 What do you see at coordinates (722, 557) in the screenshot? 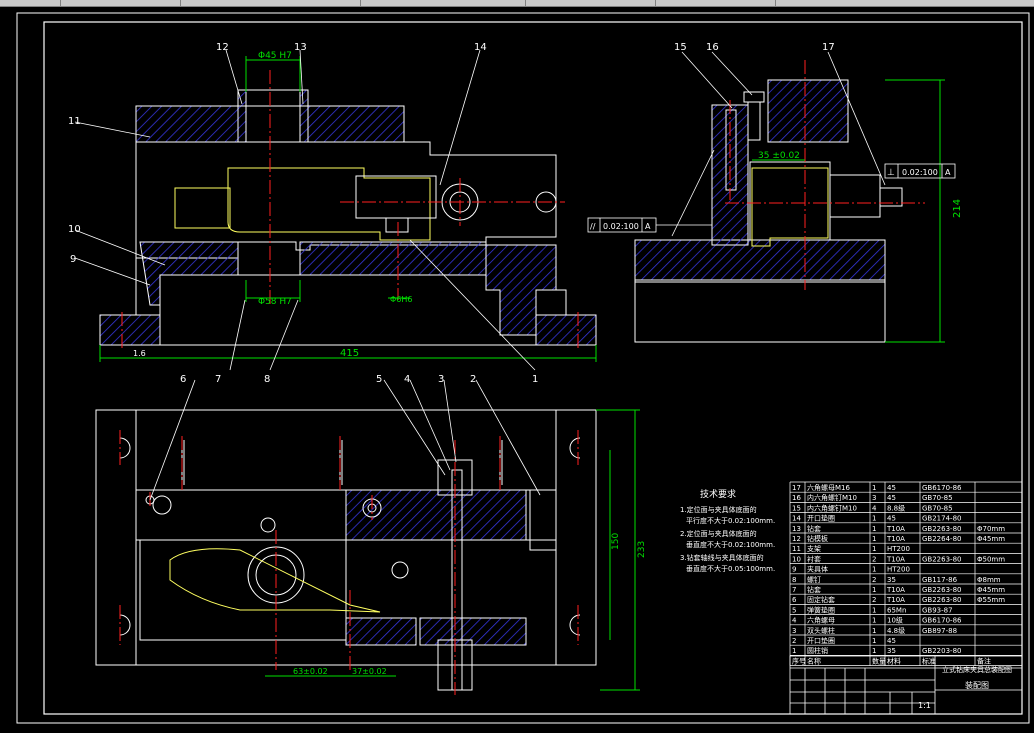
I see `svg-text: 3.钻套轴线与夹具体底面的` at bounding box center [722, 557].